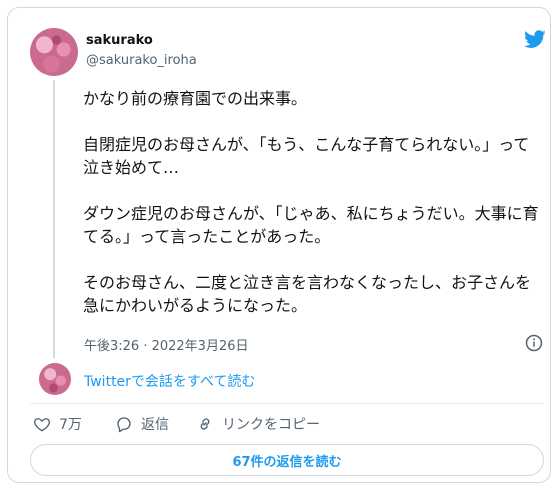  Describe the element at coordinates (55, 379) in the screenshot. I see `reader-avatar` at that location.